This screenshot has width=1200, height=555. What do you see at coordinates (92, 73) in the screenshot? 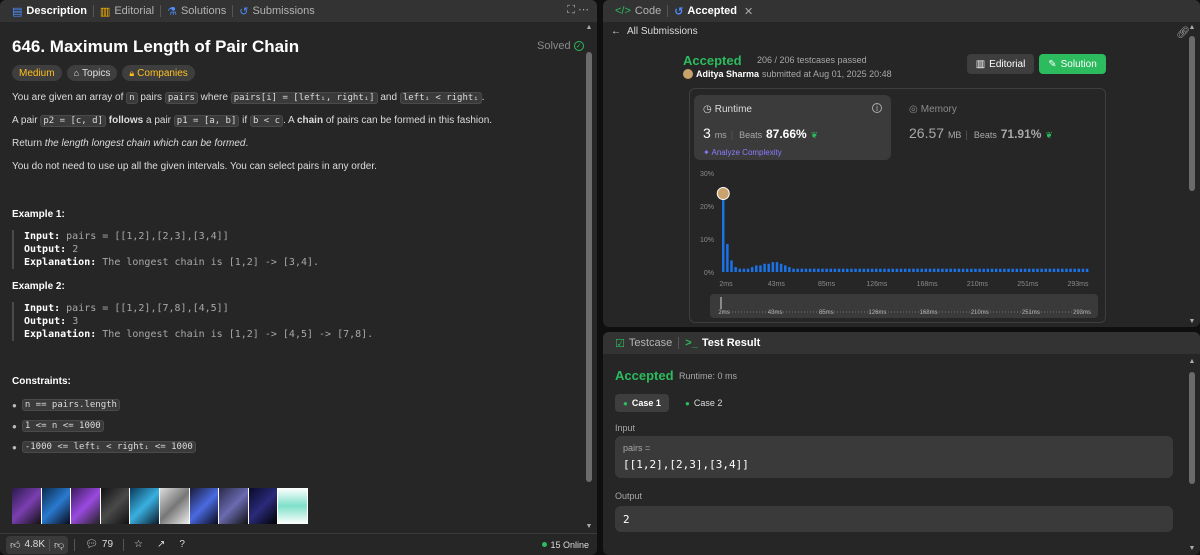
I see `topics-chip: ⌂ Topics` at bounding box center [92, 73].